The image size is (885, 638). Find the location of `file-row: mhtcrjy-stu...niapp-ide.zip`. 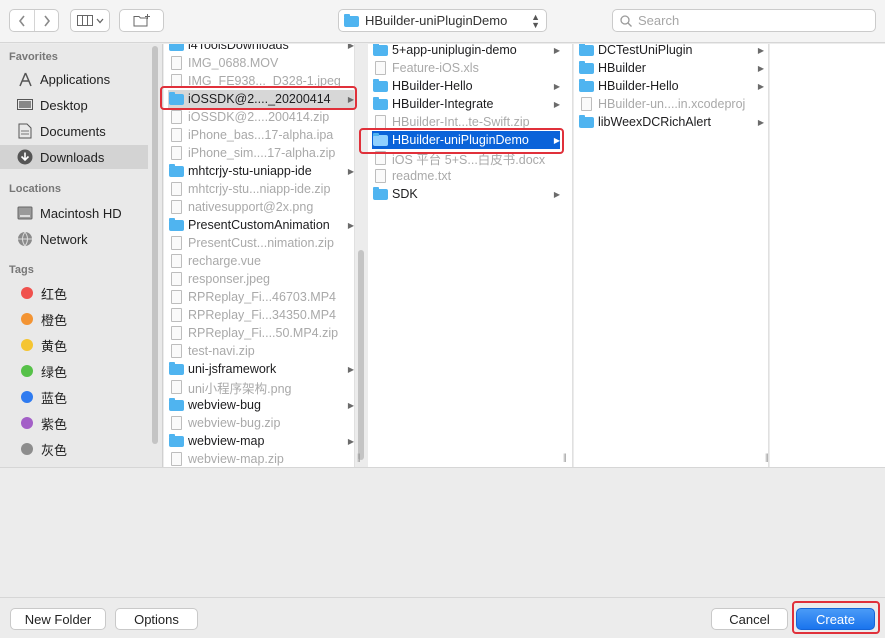

file-row: mhtcrjy-stu...niapp-ide.zip is located at coordinates (261, 189).